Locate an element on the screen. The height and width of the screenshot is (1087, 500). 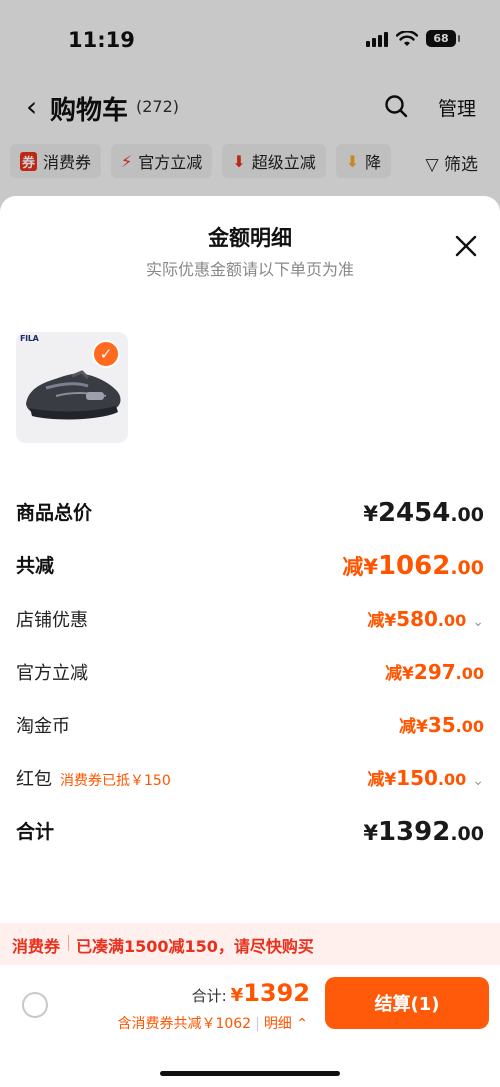
footer-total: 合计: ¥ 1392 is located at coordinates (251, 993).